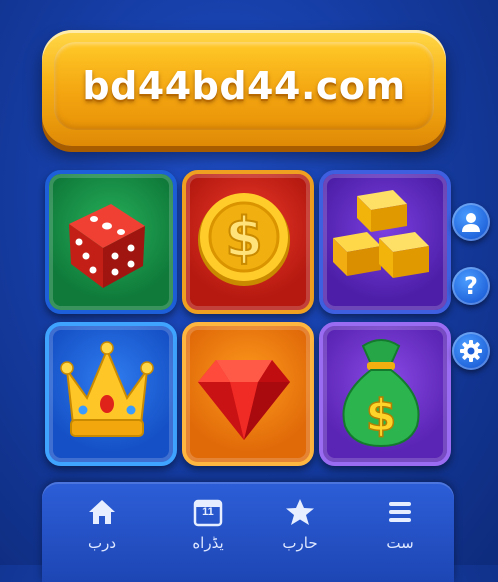 The image size is (498, 582). I want to click on site-domain-text: bd44bd44.com, so click(244, 86).